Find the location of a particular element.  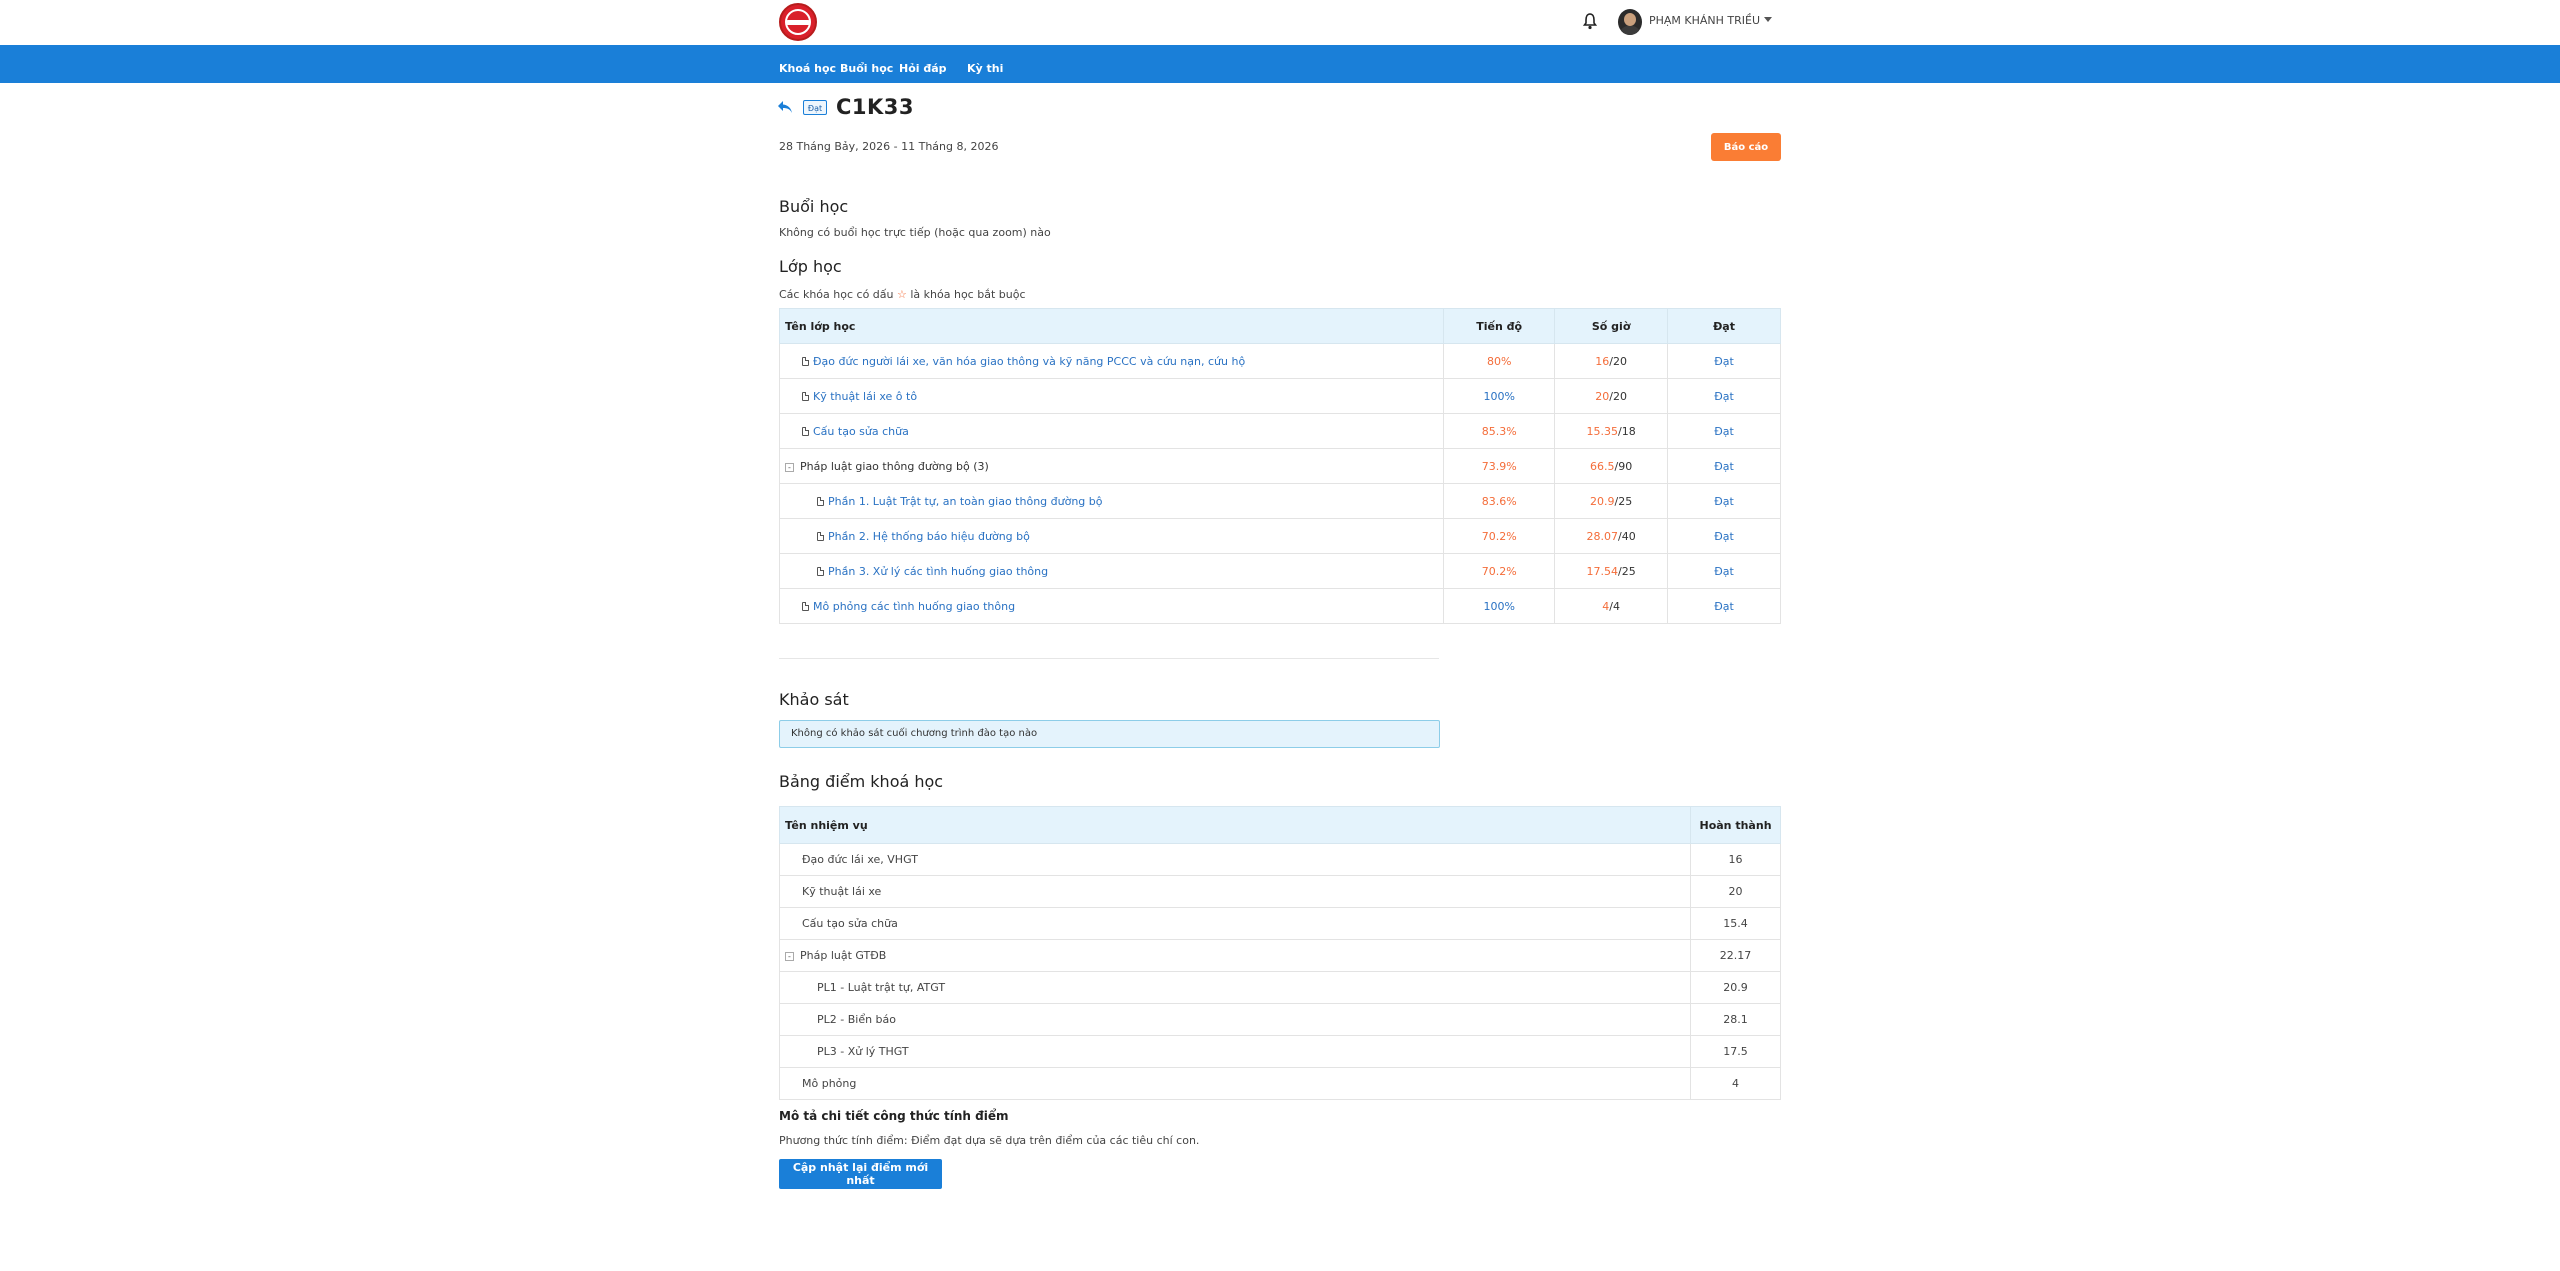

table-row: Kỹ thuật lái xe 20 is located at coordinates (1279, 891).